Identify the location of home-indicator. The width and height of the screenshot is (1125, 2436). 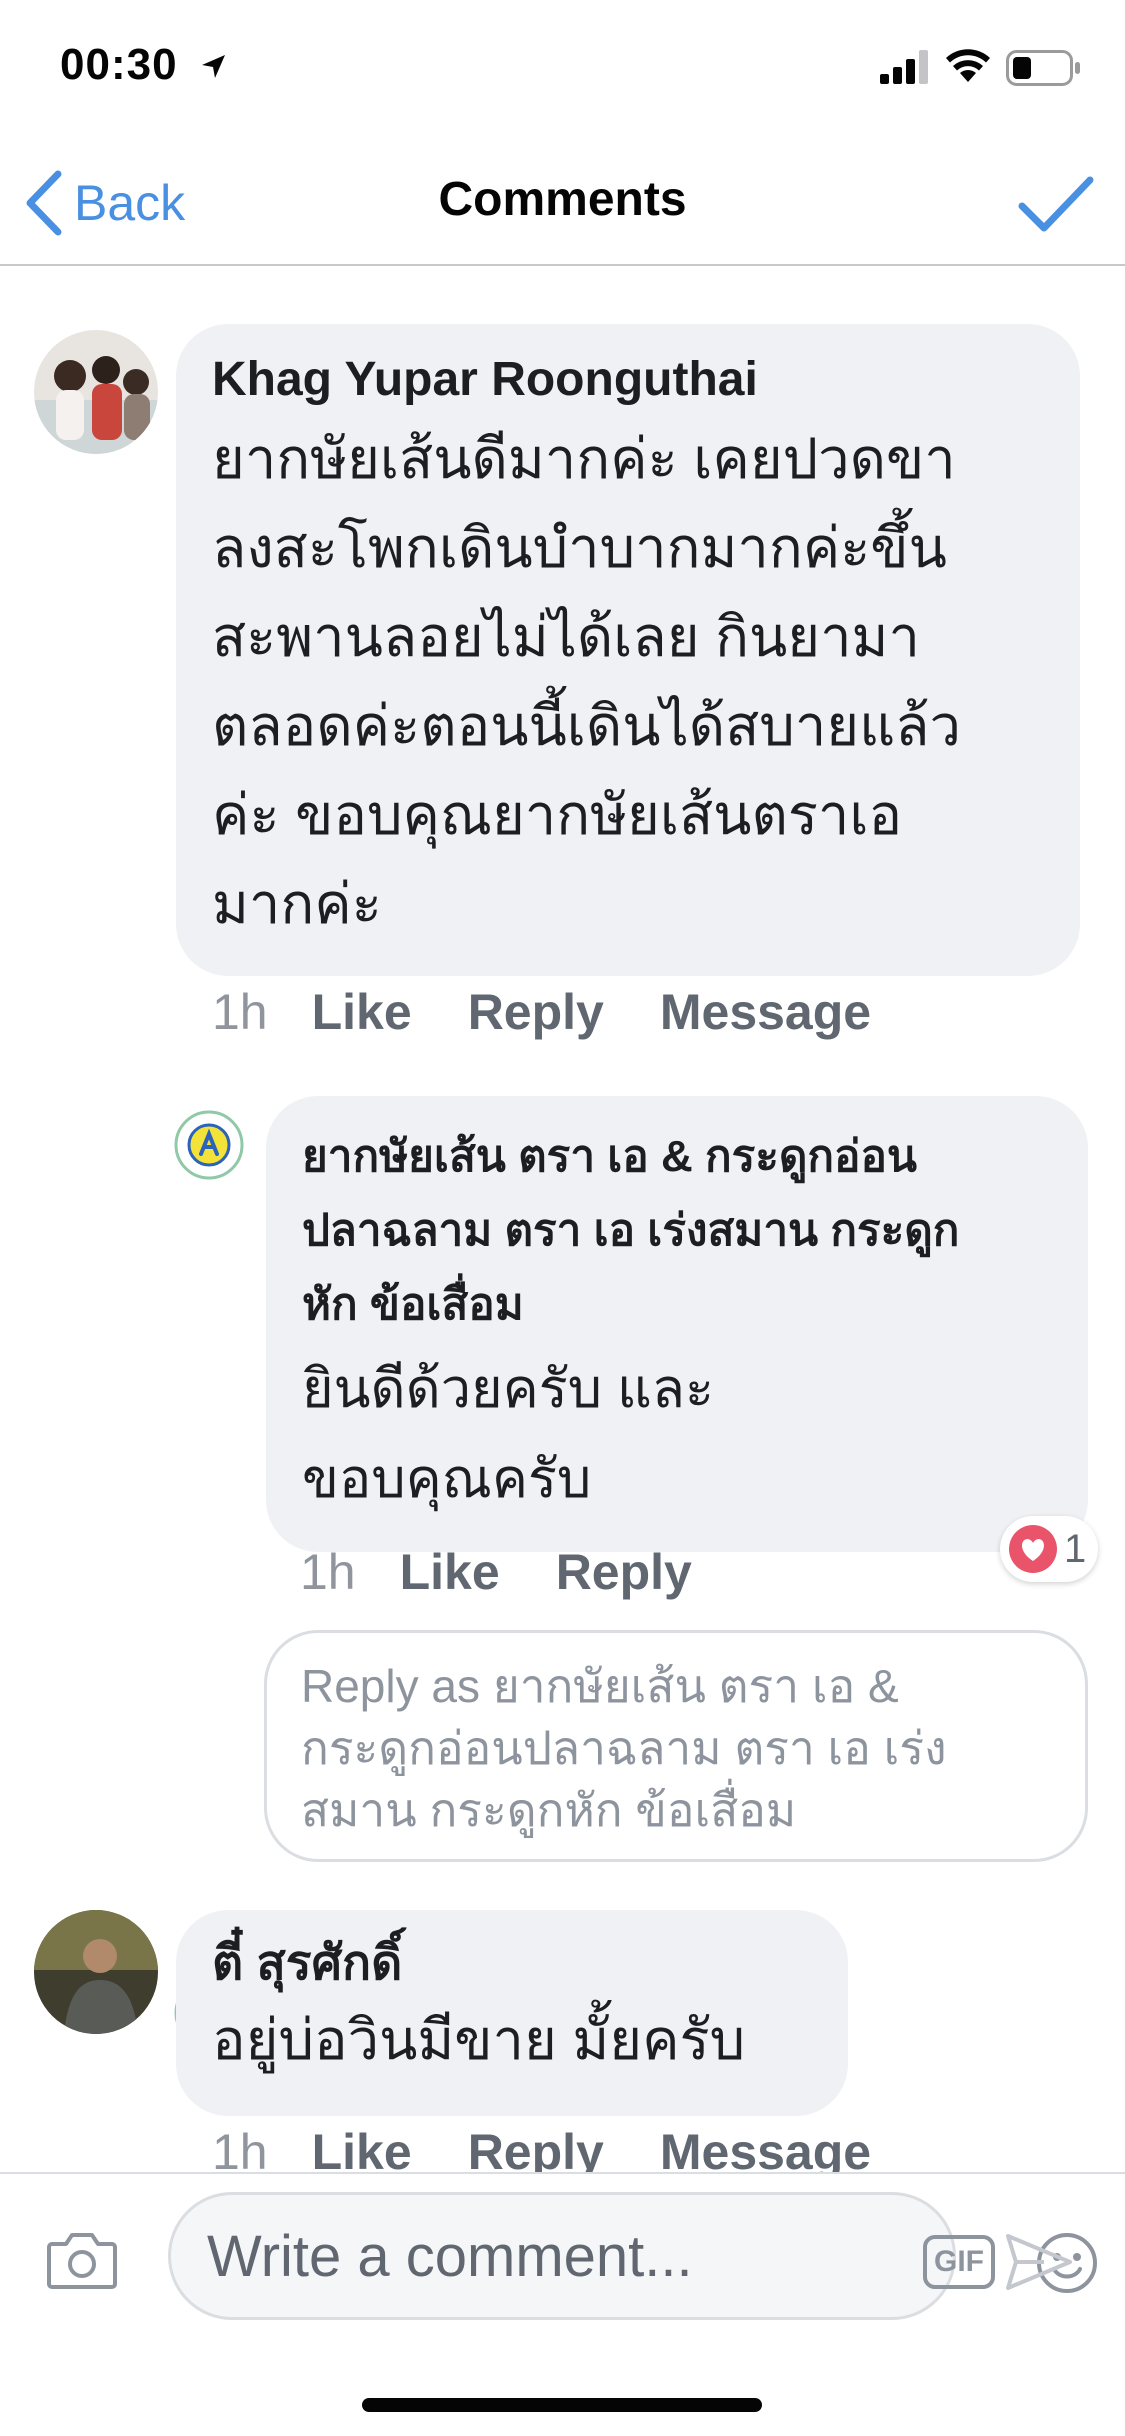
(562, 2405).